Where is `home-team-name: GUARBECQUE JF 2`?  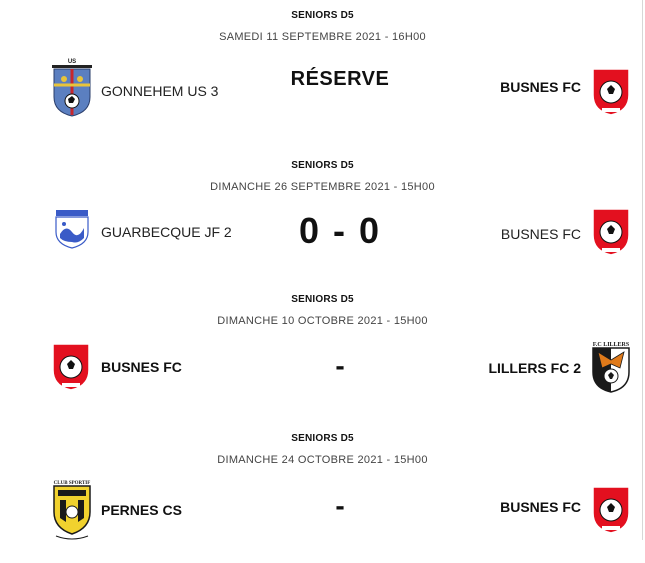
home-team-name: GUARBECQUE JF 2 is located at coordinates (166, 232).